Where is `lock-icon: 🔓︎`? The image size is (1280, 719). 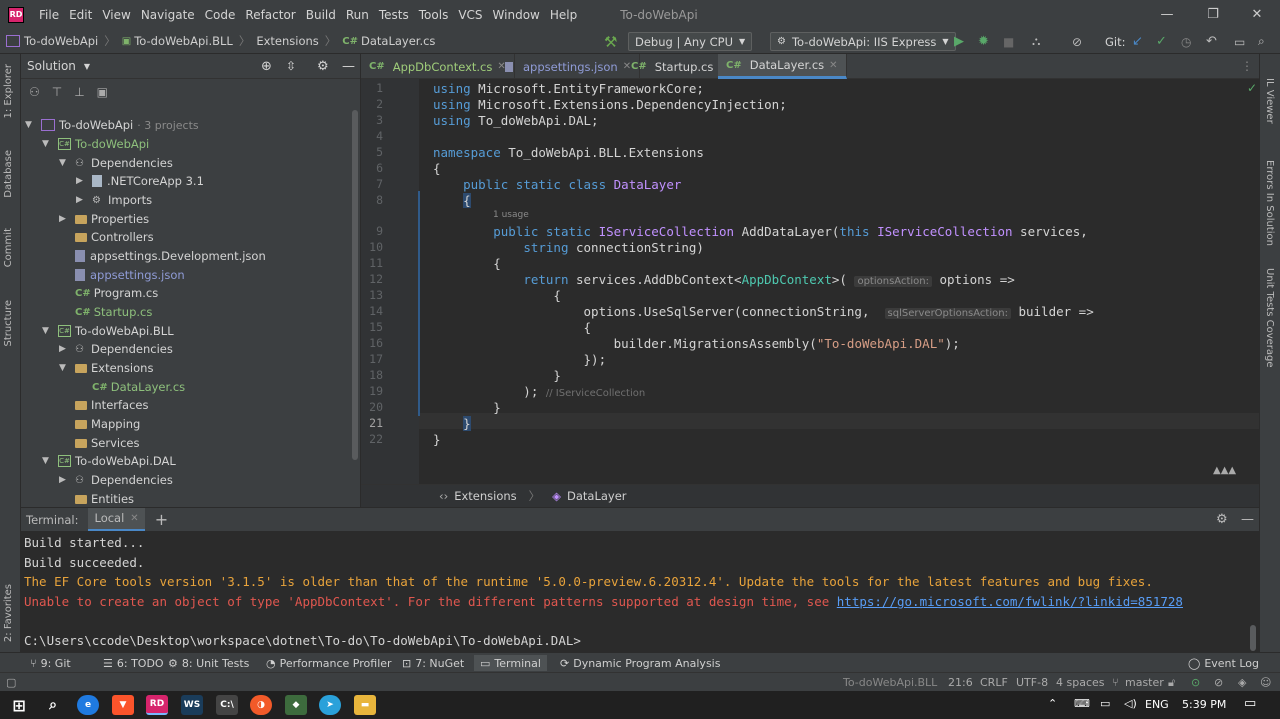 lock-icon: 🔓︎ is located at coordinates (1171, 683).